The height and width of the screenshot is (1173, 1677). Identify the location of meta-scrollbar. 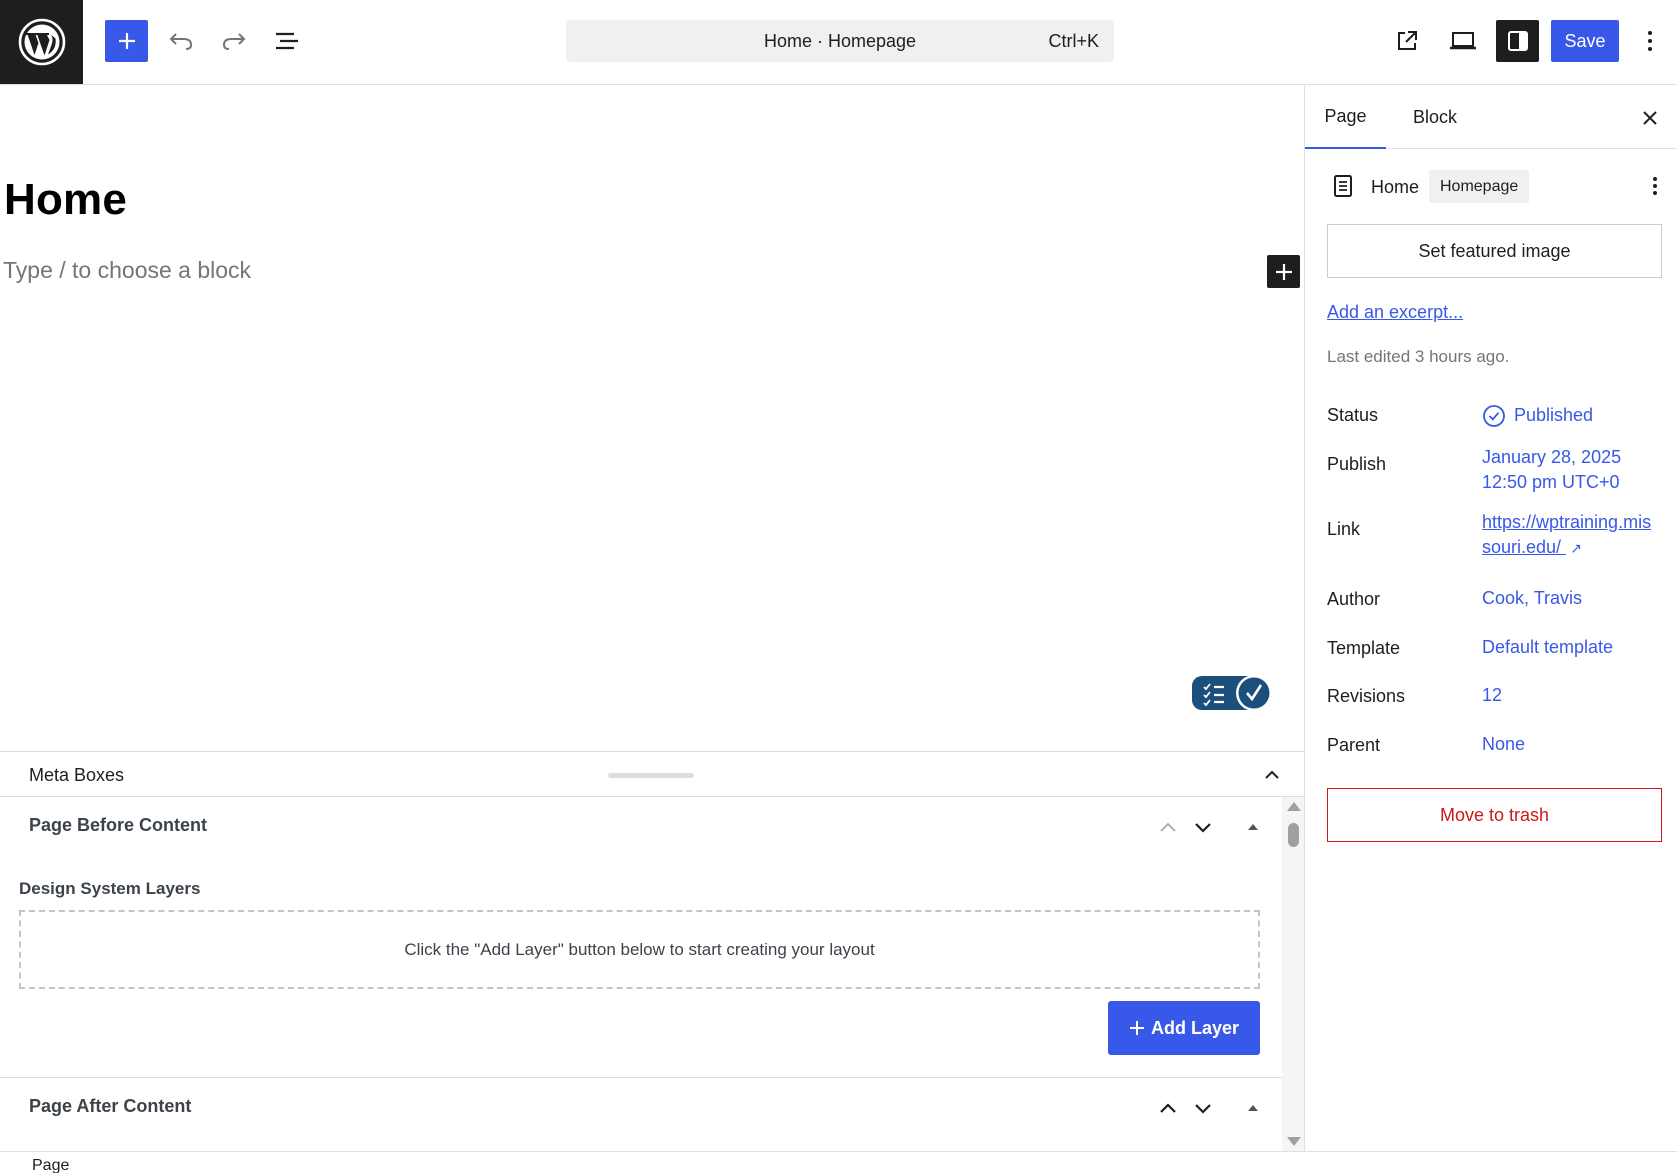
(1293, 974).